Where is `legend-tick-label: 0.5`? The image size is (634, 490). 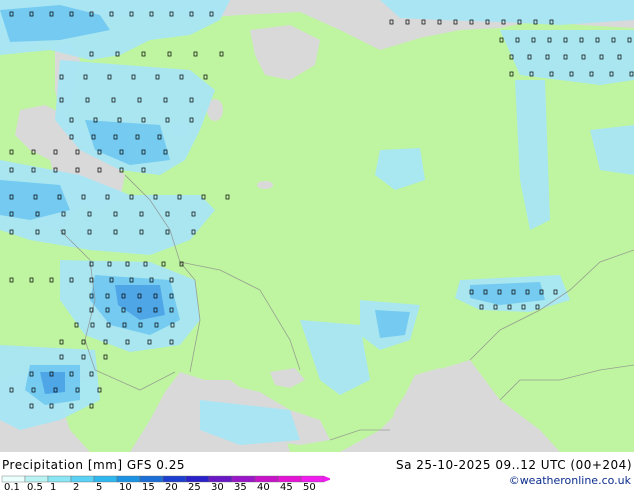
legend-tick-label: 0.5 is located at coordinates (35, 486).